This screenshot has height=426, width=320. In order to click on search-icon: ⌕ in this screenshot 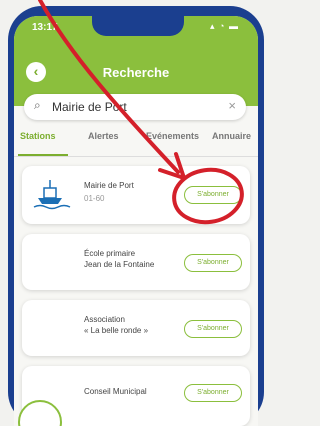, I will do `click(37, 105)`.